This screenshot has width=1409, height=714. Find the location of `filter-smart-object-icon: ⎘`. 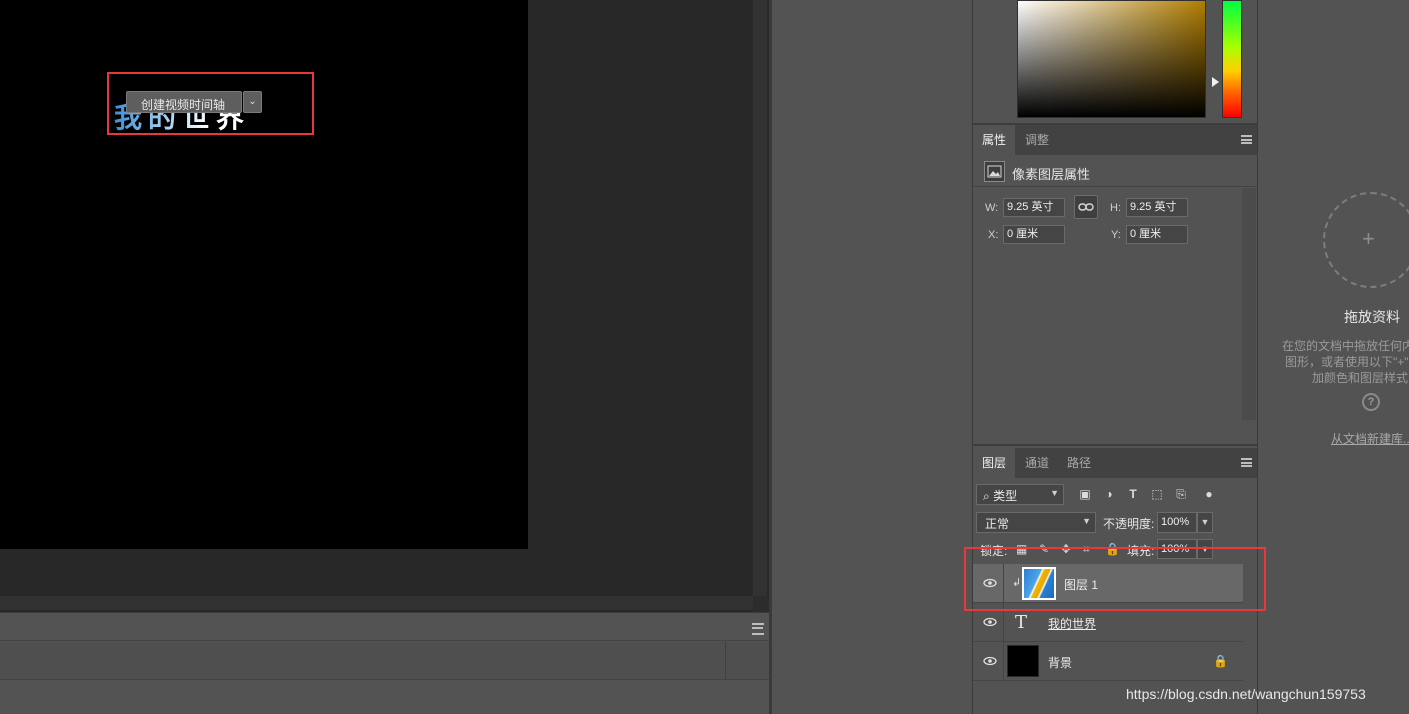

filter-smart-object-icon: ⎘ is located at coordinates (1181, 494).